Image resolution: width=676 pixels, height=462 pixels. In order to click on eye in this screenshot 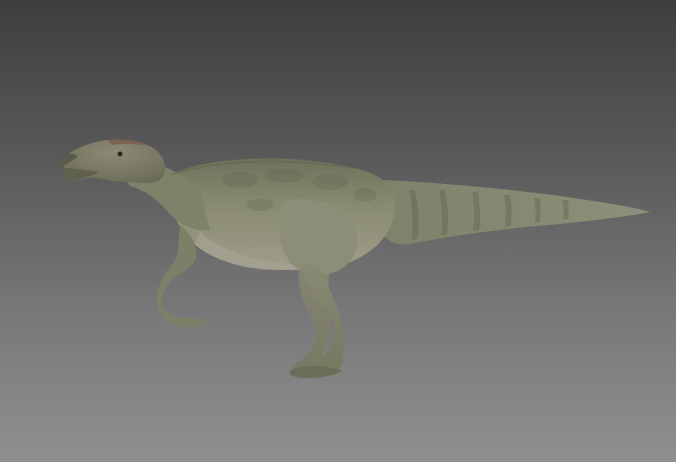, I will do `click(120, 154)`.